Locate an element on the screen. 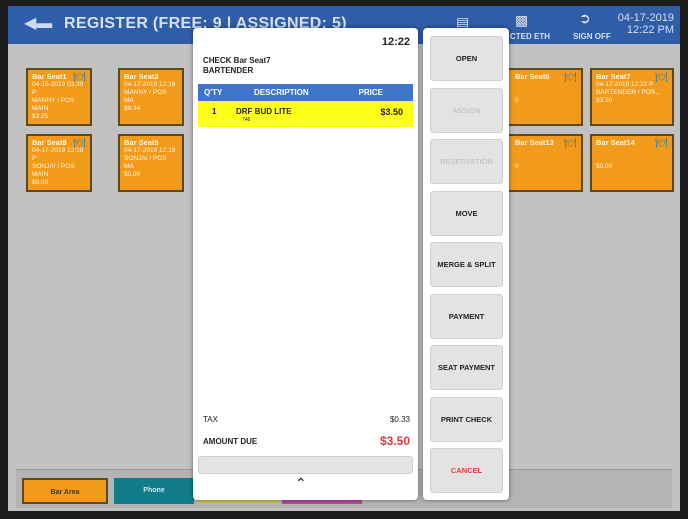  move-button: MOVE is located at coordinates (466, 213).